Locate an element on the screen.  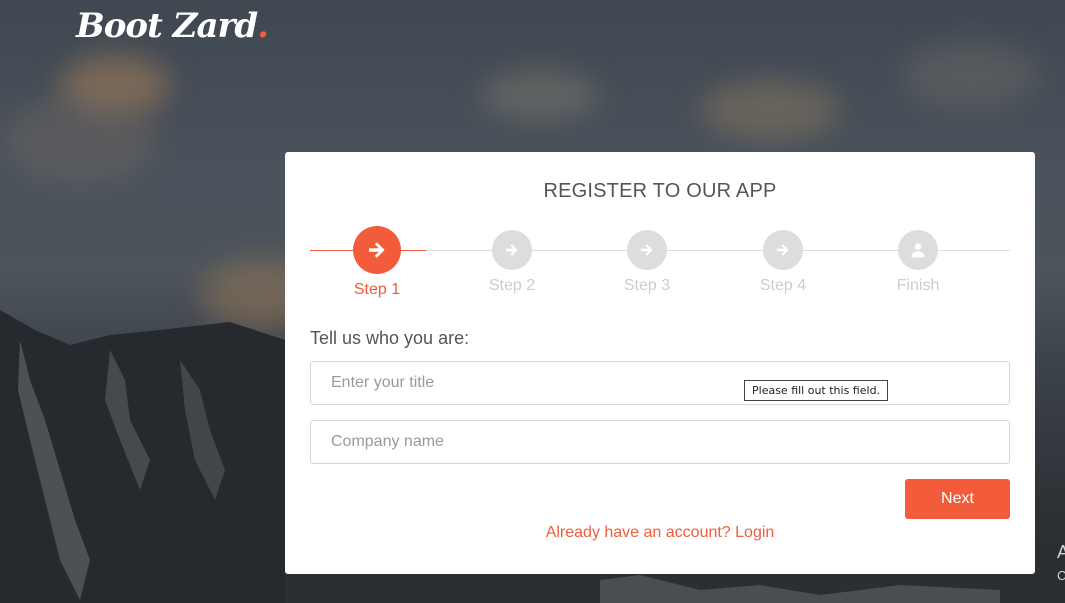
validation-tooltip: Please fill out this field. is located at coordinates (816, 390).